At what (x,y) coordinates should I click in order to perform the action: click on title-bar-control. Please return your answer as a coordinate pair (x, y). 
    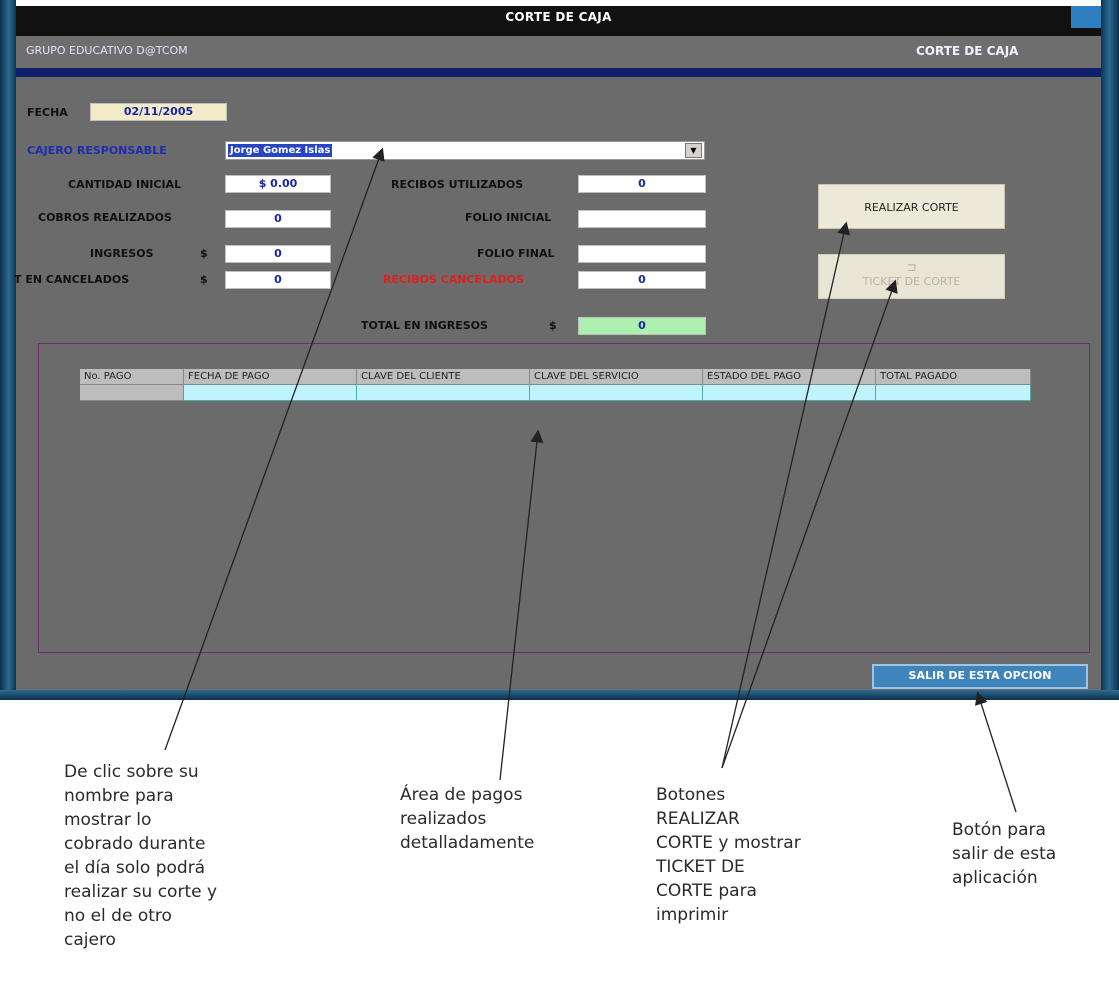
    Looking at the image, I should click on (1086, 17).